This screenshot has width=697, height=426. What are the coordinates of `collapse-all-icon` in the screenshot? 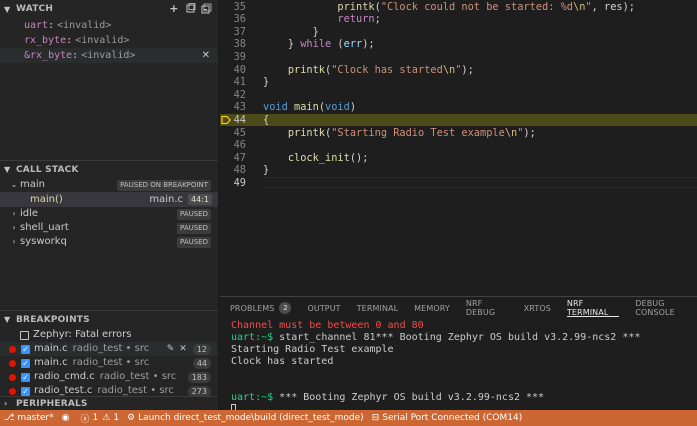 It's located at (206, 9).